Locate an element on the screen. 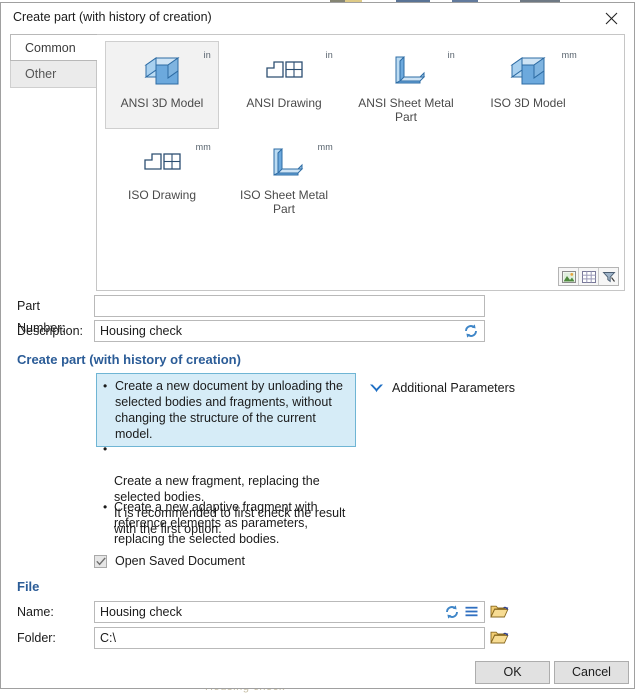 This screenshot has height=693, width=636. close-icon is located at coordinates (611, 18).